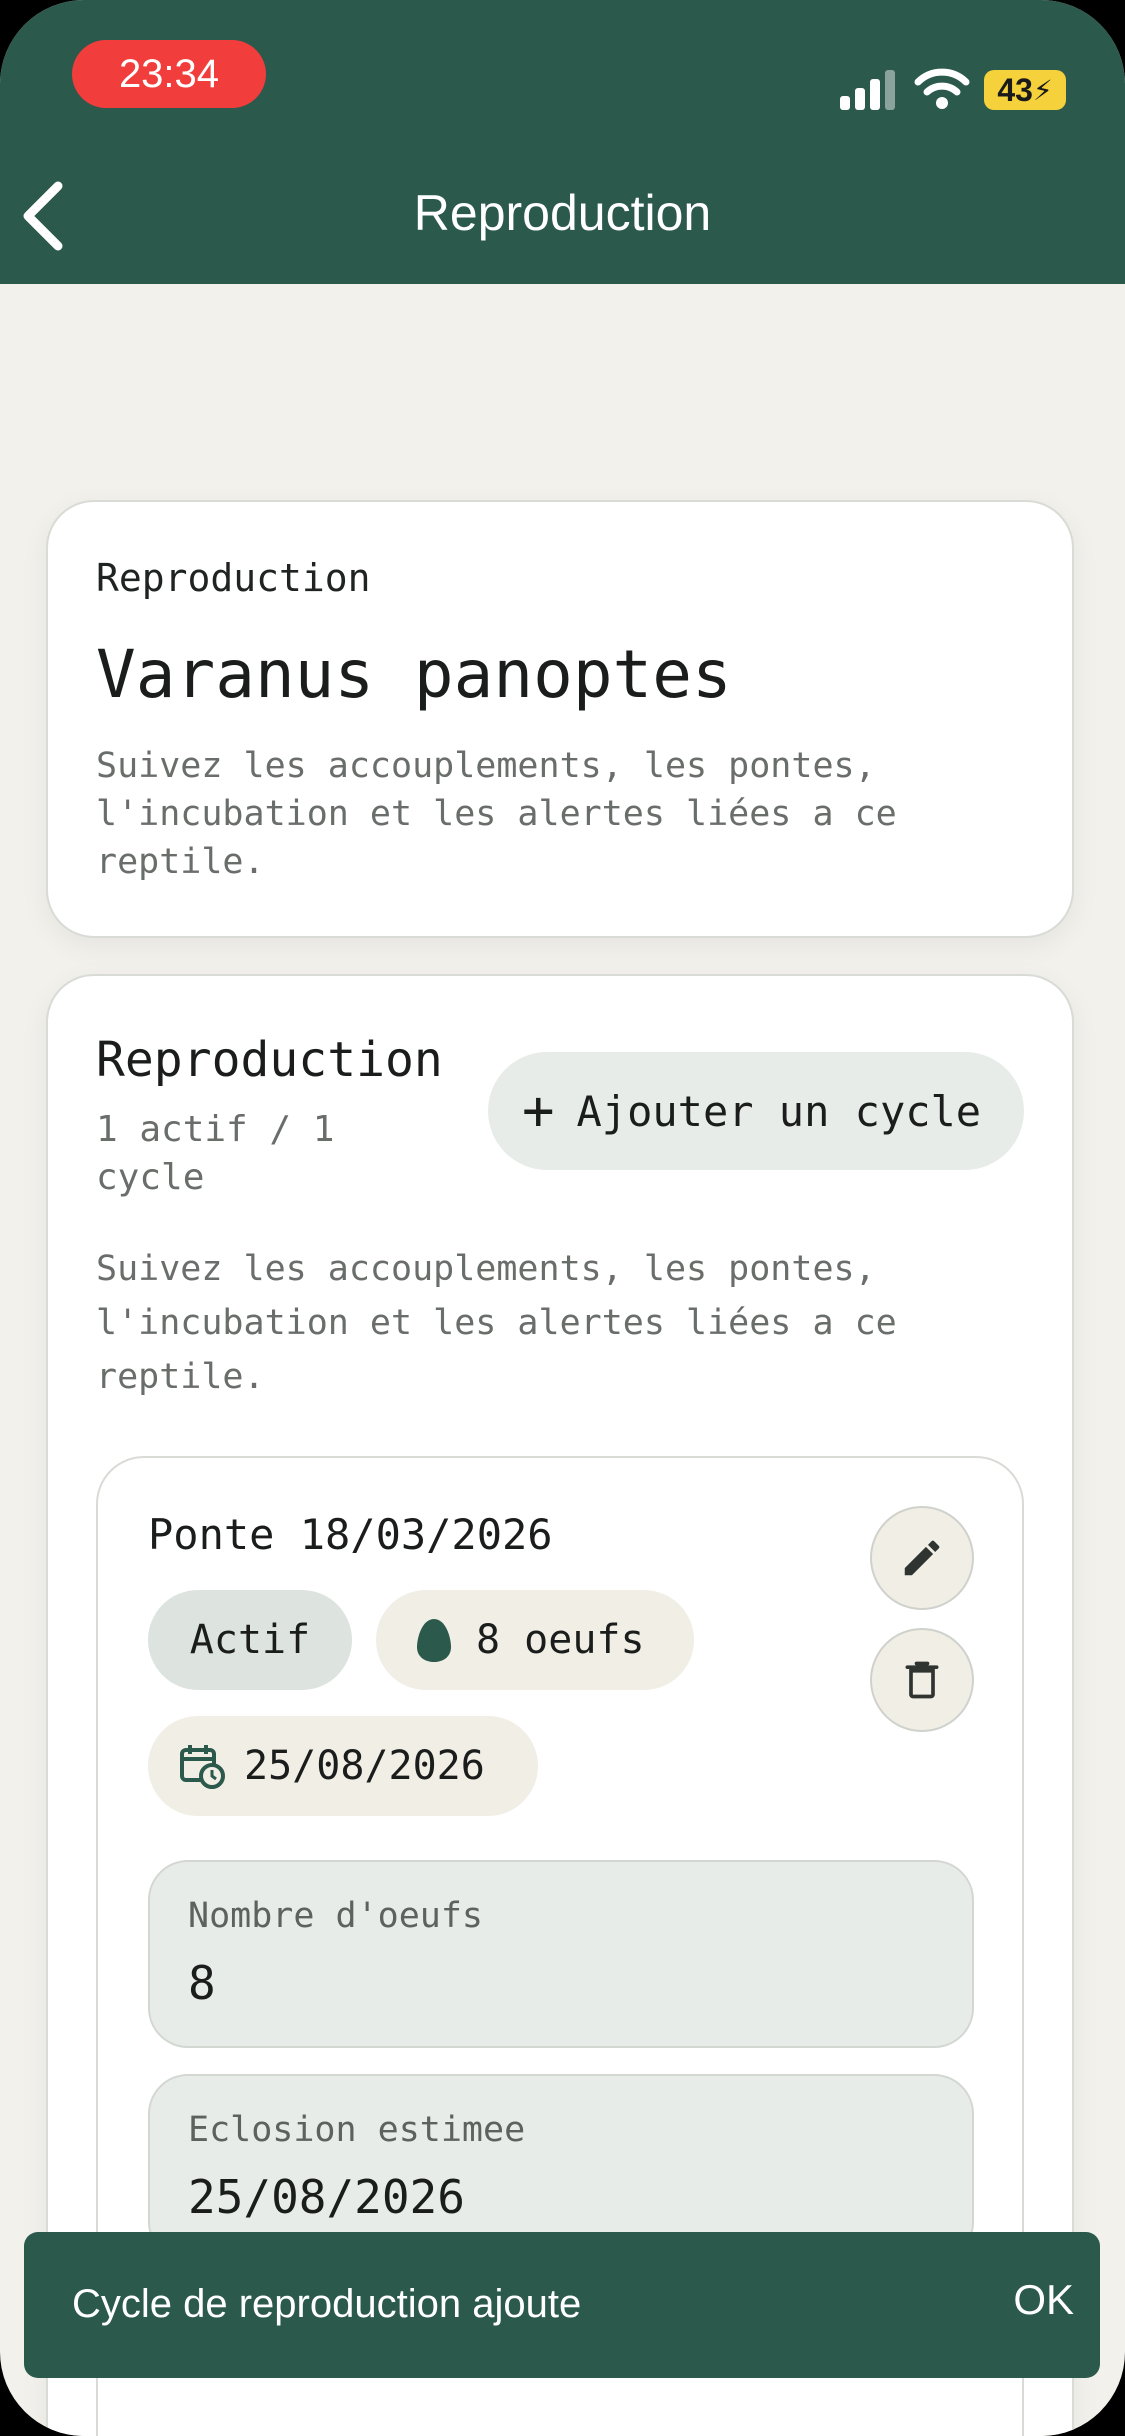  I want to click on page-title: Reproduction, so click(562, 213).